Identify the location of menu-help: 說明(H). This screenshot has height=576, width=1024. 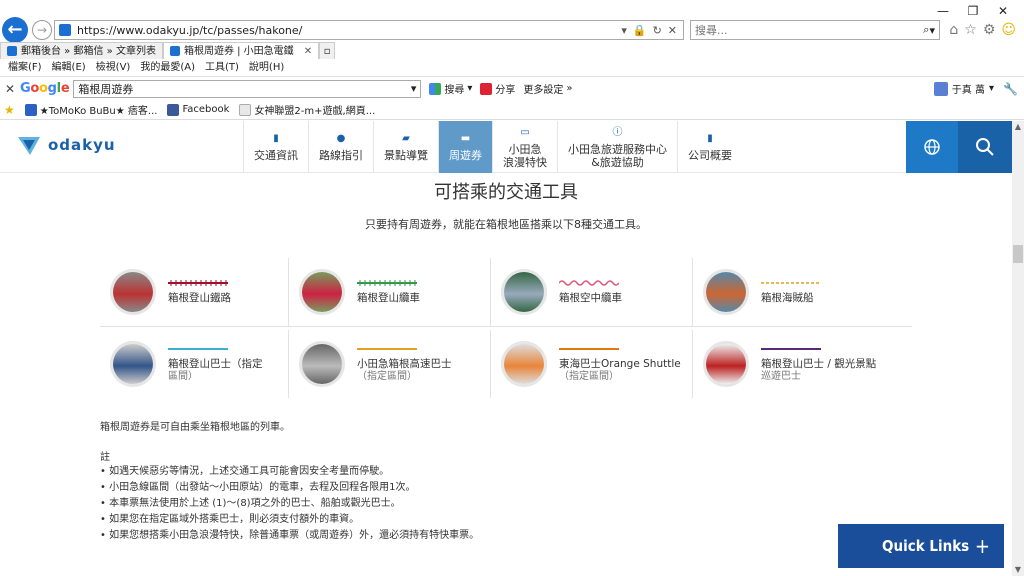
(266, 67).